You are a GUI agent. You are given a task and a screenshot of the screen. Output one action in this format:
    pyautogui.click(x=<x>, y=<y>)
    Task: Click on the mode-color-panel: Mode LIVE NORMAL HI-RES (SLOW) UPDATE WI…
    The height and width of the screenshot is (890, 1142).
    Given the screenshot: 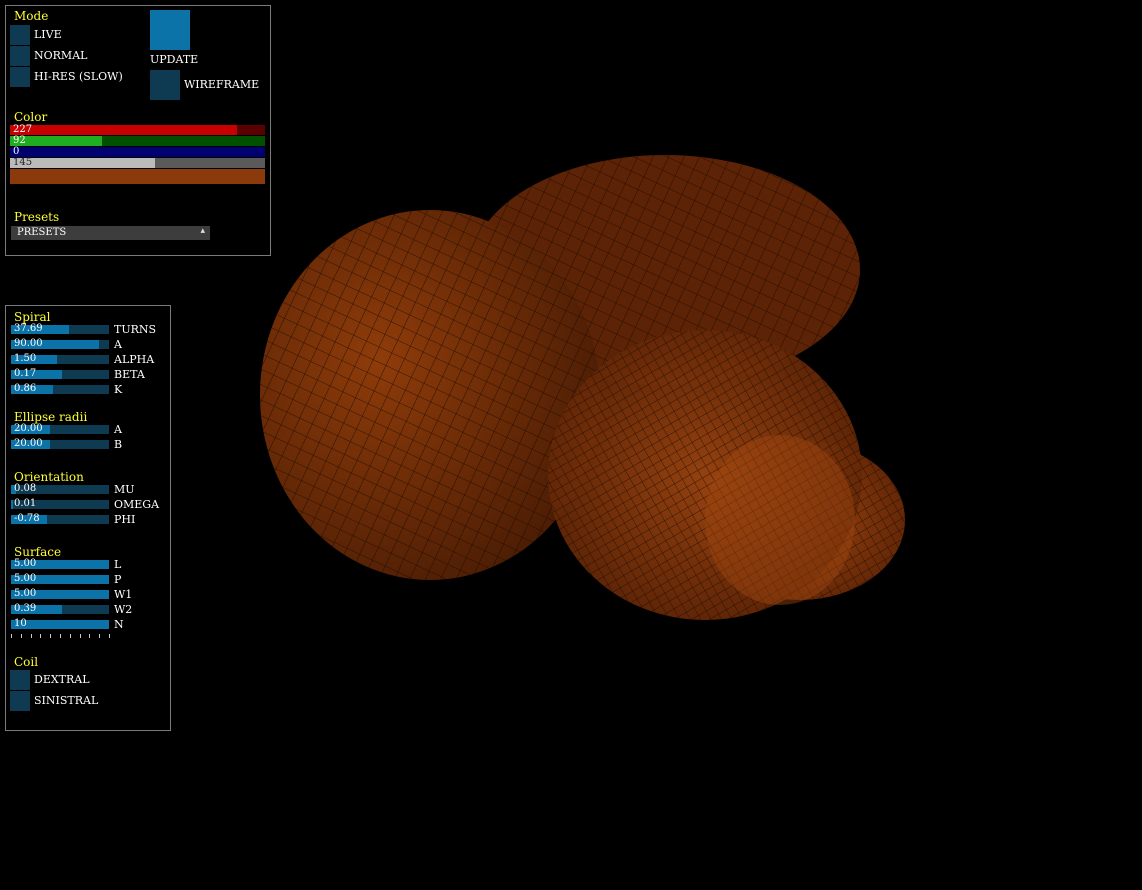 What is the action you would take?
    pyautogui.click(x=138, y=130)
    